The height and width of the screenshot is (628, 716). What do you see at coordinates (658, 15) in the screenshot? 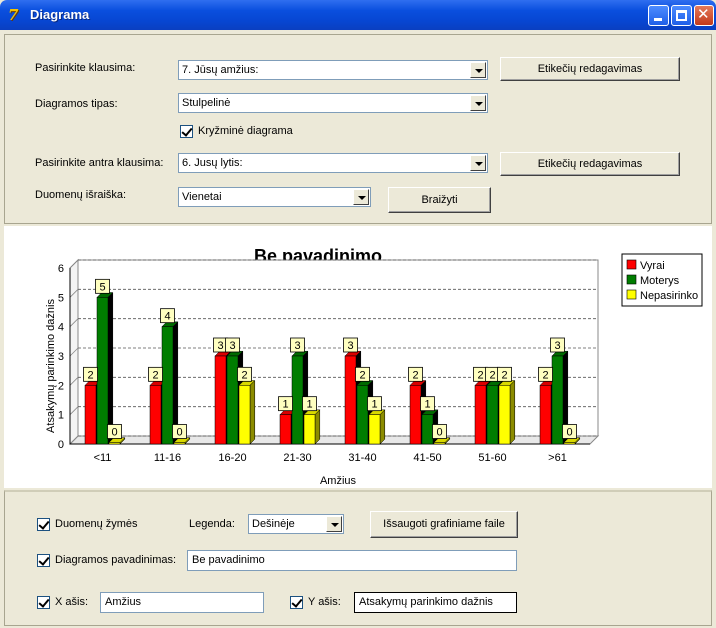
I see `minimize-button` at bounding box center [658, 15].